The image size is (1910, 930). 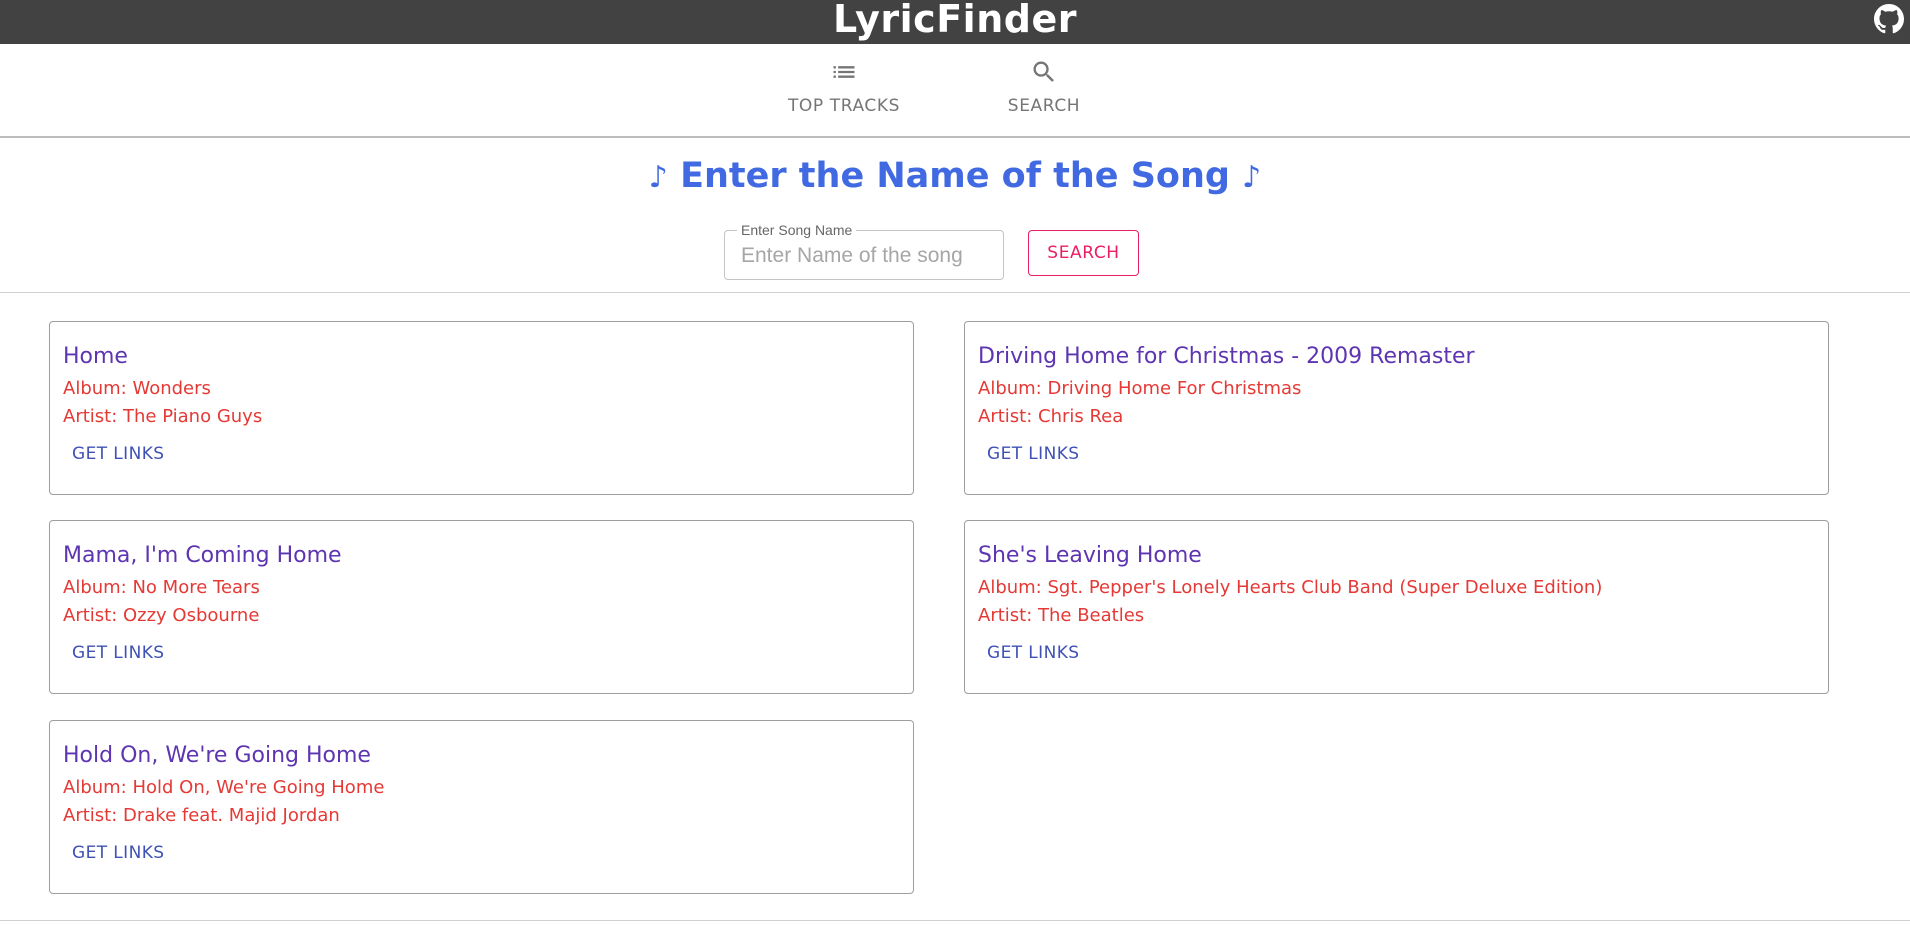 What do you see at coordinates (1061, 615) in the screenshot?
I see `song-artist: Artist: The Beatles` at bounding box center [1061, 615].